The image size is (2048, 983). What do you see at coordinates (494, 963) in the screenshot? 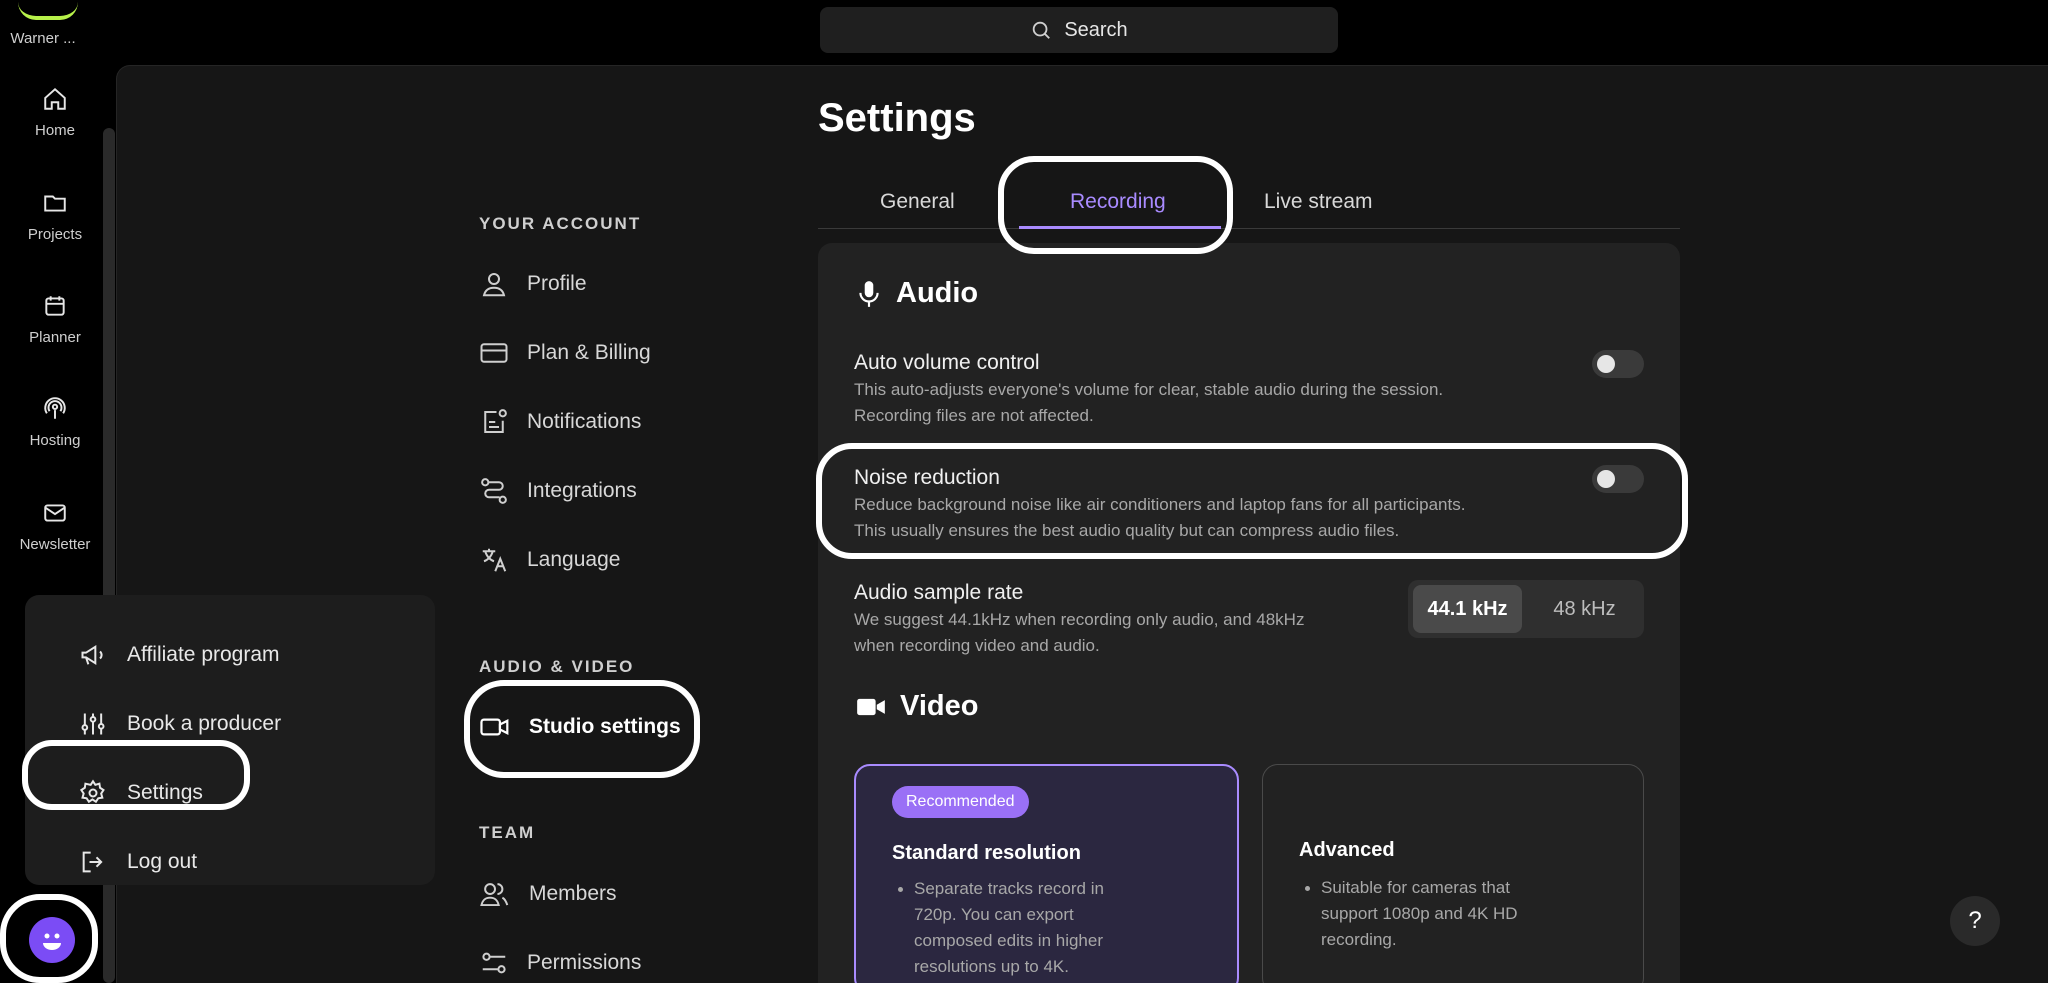
I see `permissions-icon` at bounding box center [494, 963].